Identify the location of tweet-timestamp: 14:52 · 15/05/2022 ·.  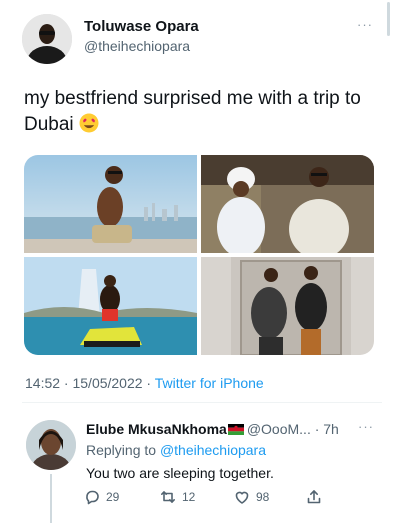
(90, 383).